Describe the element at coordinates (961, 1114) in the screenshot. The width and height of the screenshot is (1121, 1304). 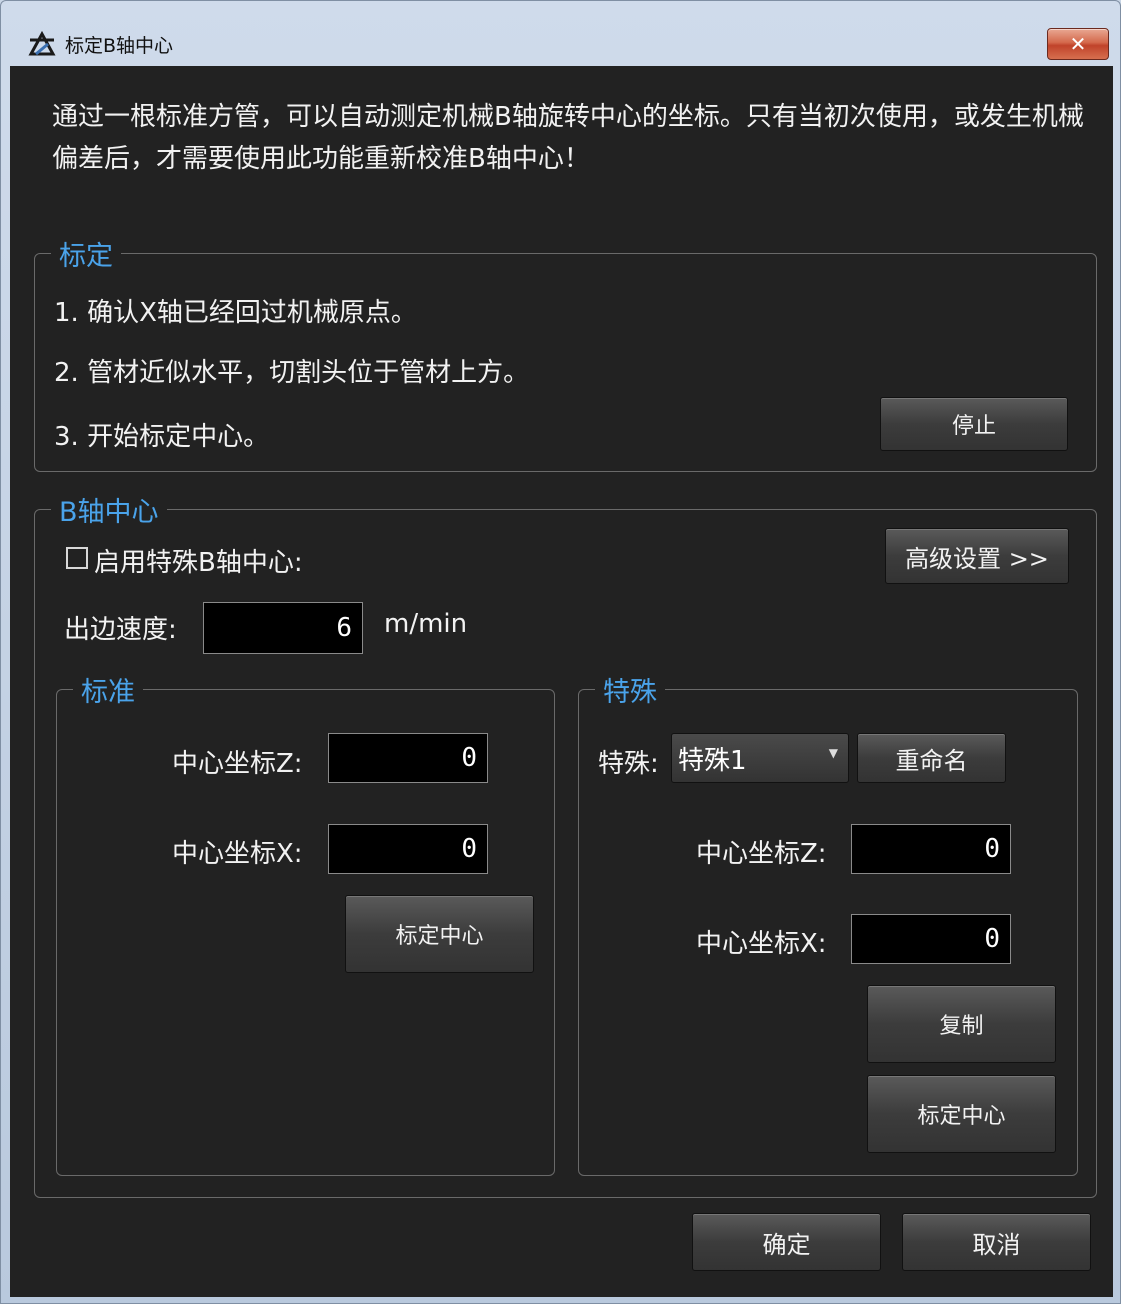
I see `special-calibrate-button: 标定中心` at that location.